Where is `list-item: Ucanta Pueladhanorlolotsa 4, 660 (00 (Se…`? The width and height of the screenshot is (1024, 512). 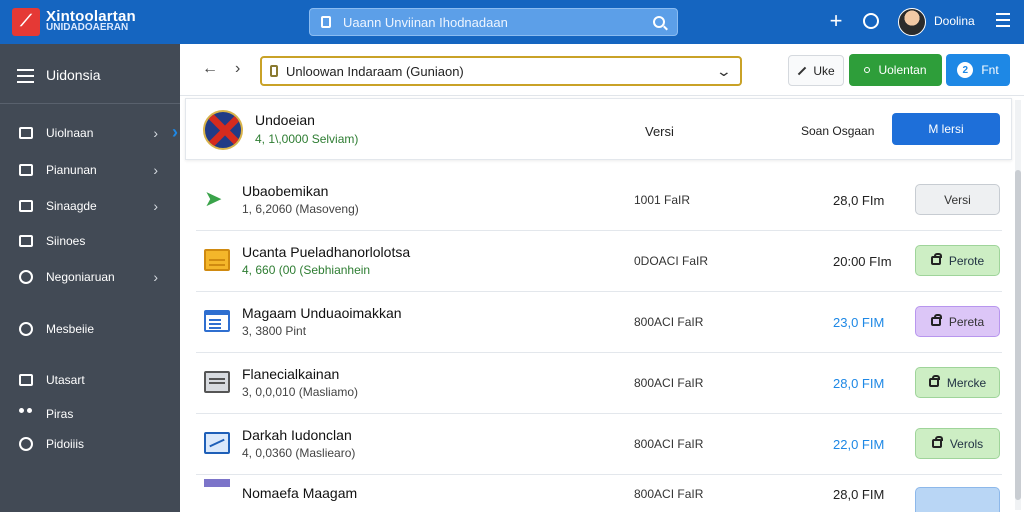 list-item: Ucanta Pueladhanorlolotsa 4, 660 (00 (Se… is located at coordinates (599, 261).